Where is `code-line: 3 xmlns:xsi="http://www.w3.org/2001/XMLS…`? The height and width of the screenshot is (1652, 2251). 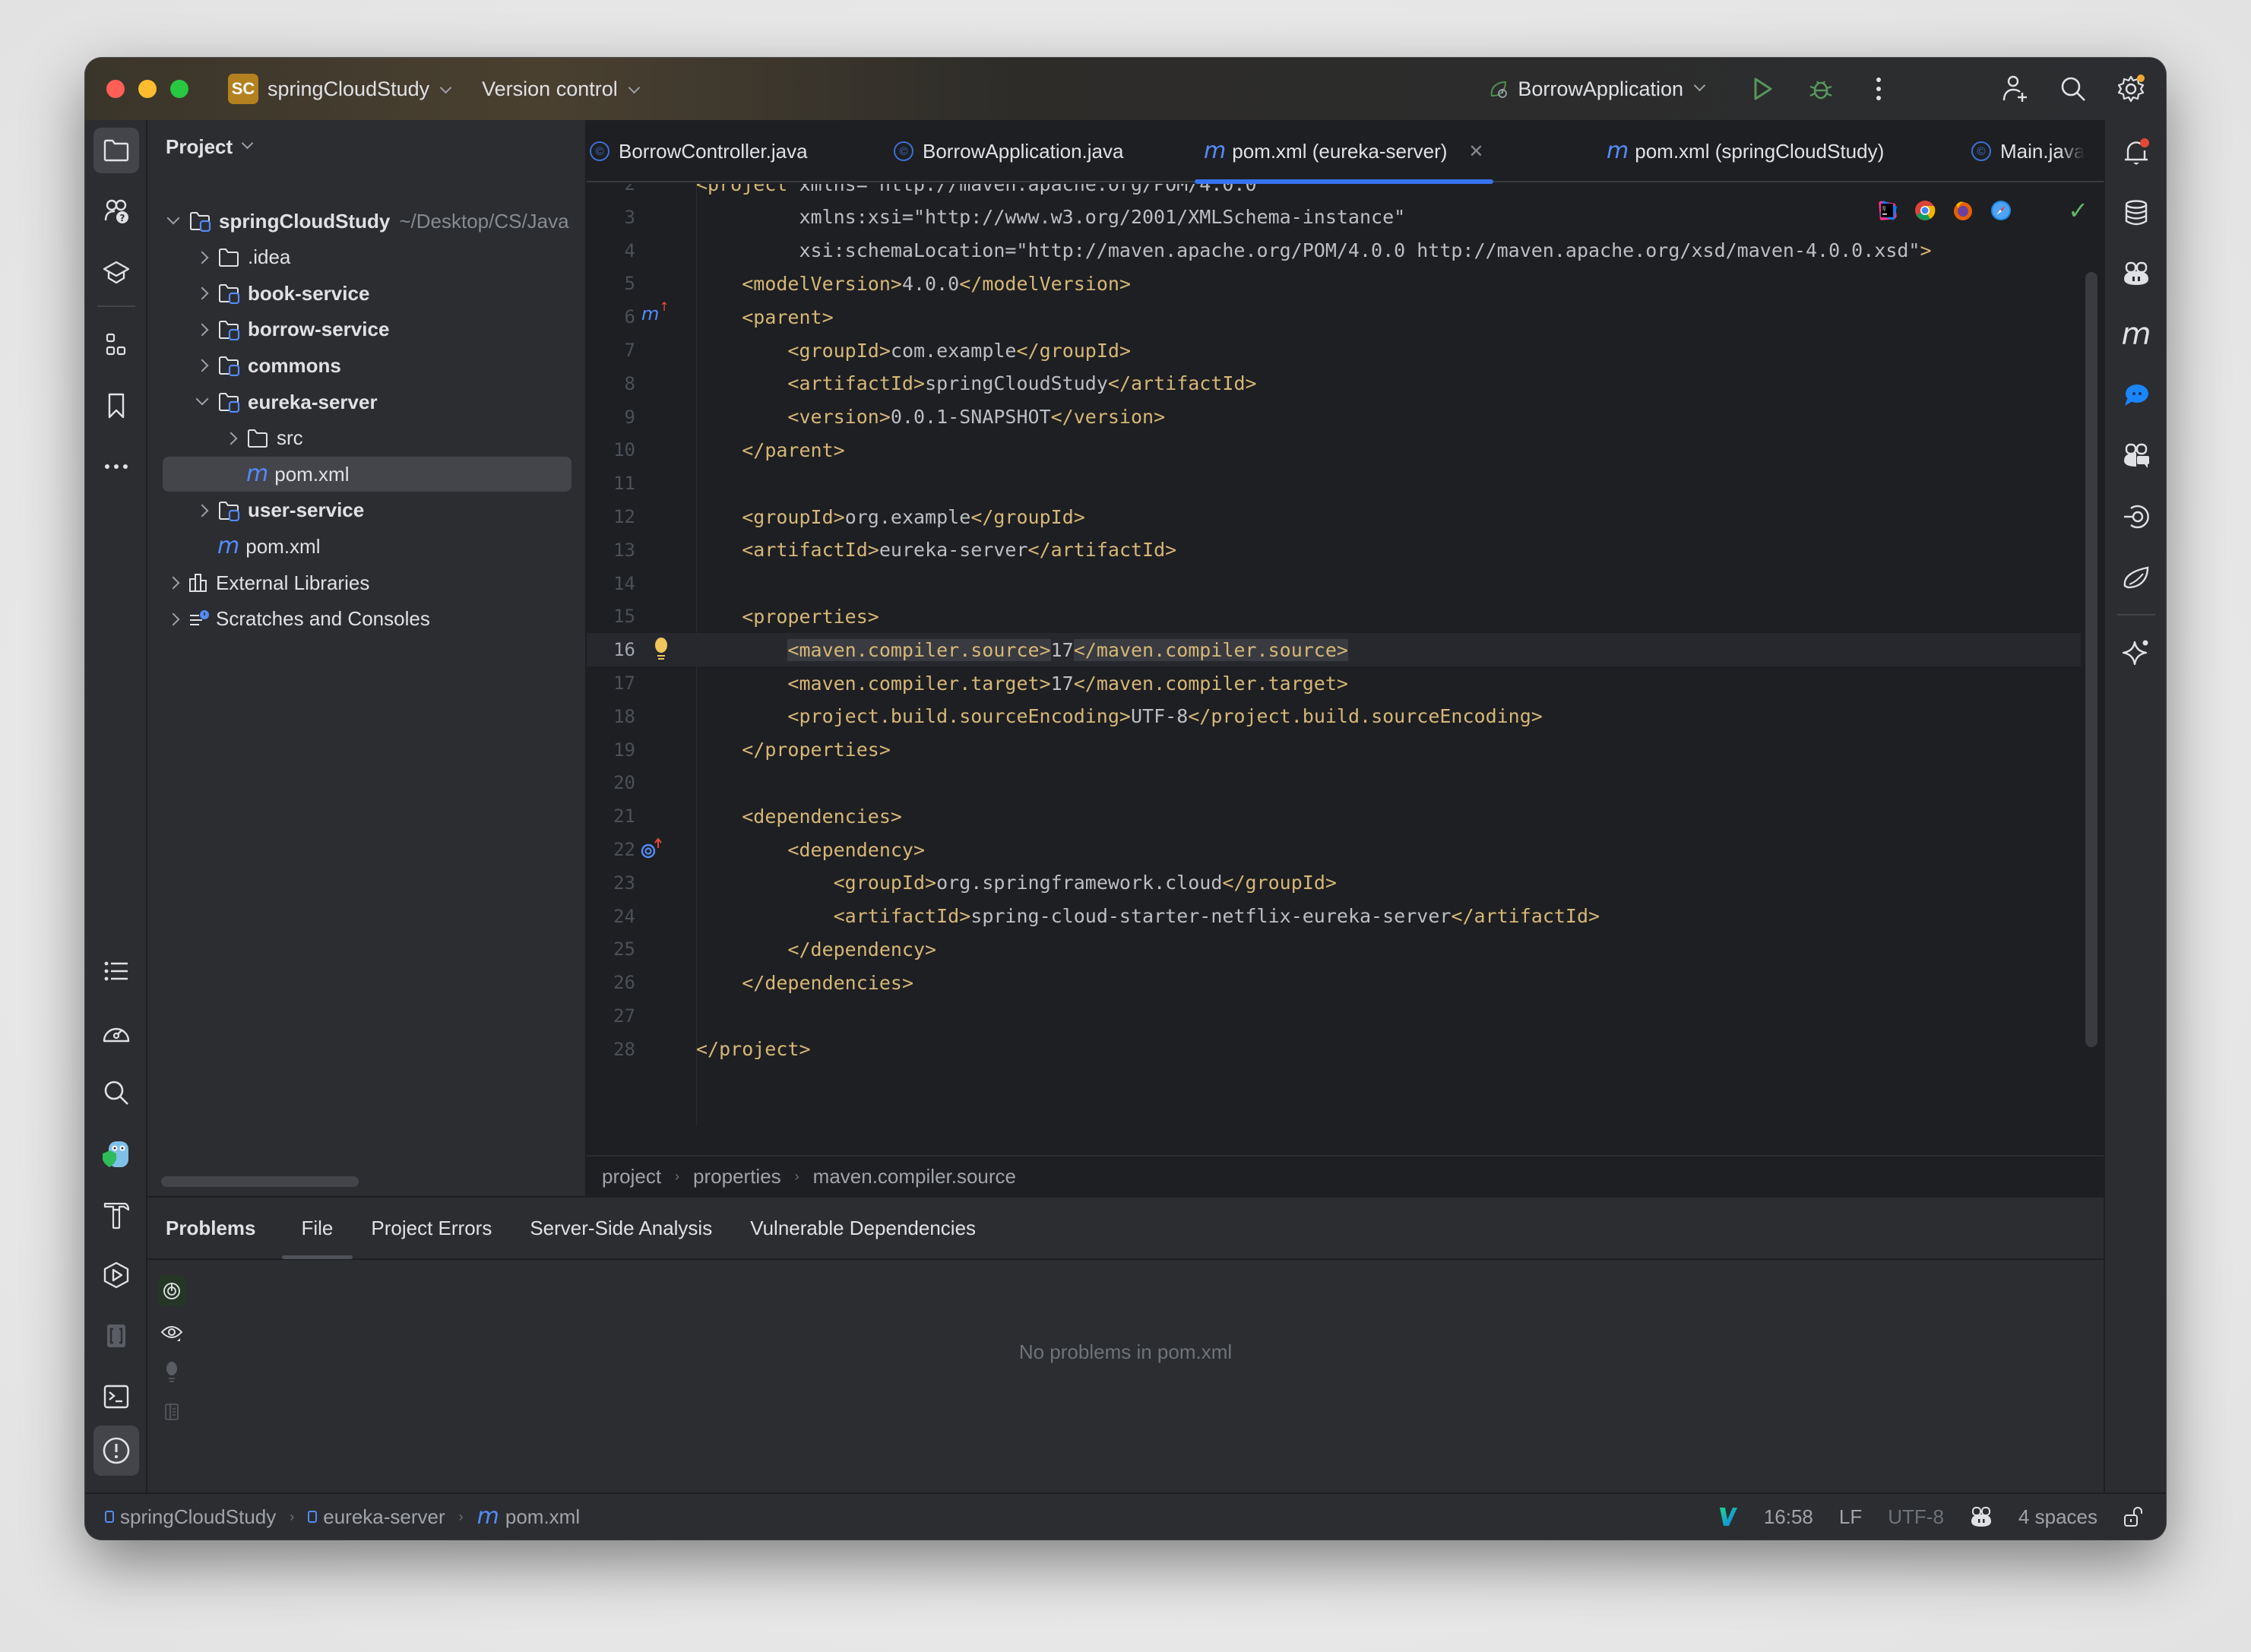
code-line: 3 xmlns:xsi="http://www.w3.org/2001/XMLS… is located at coordinates (1334, 217).